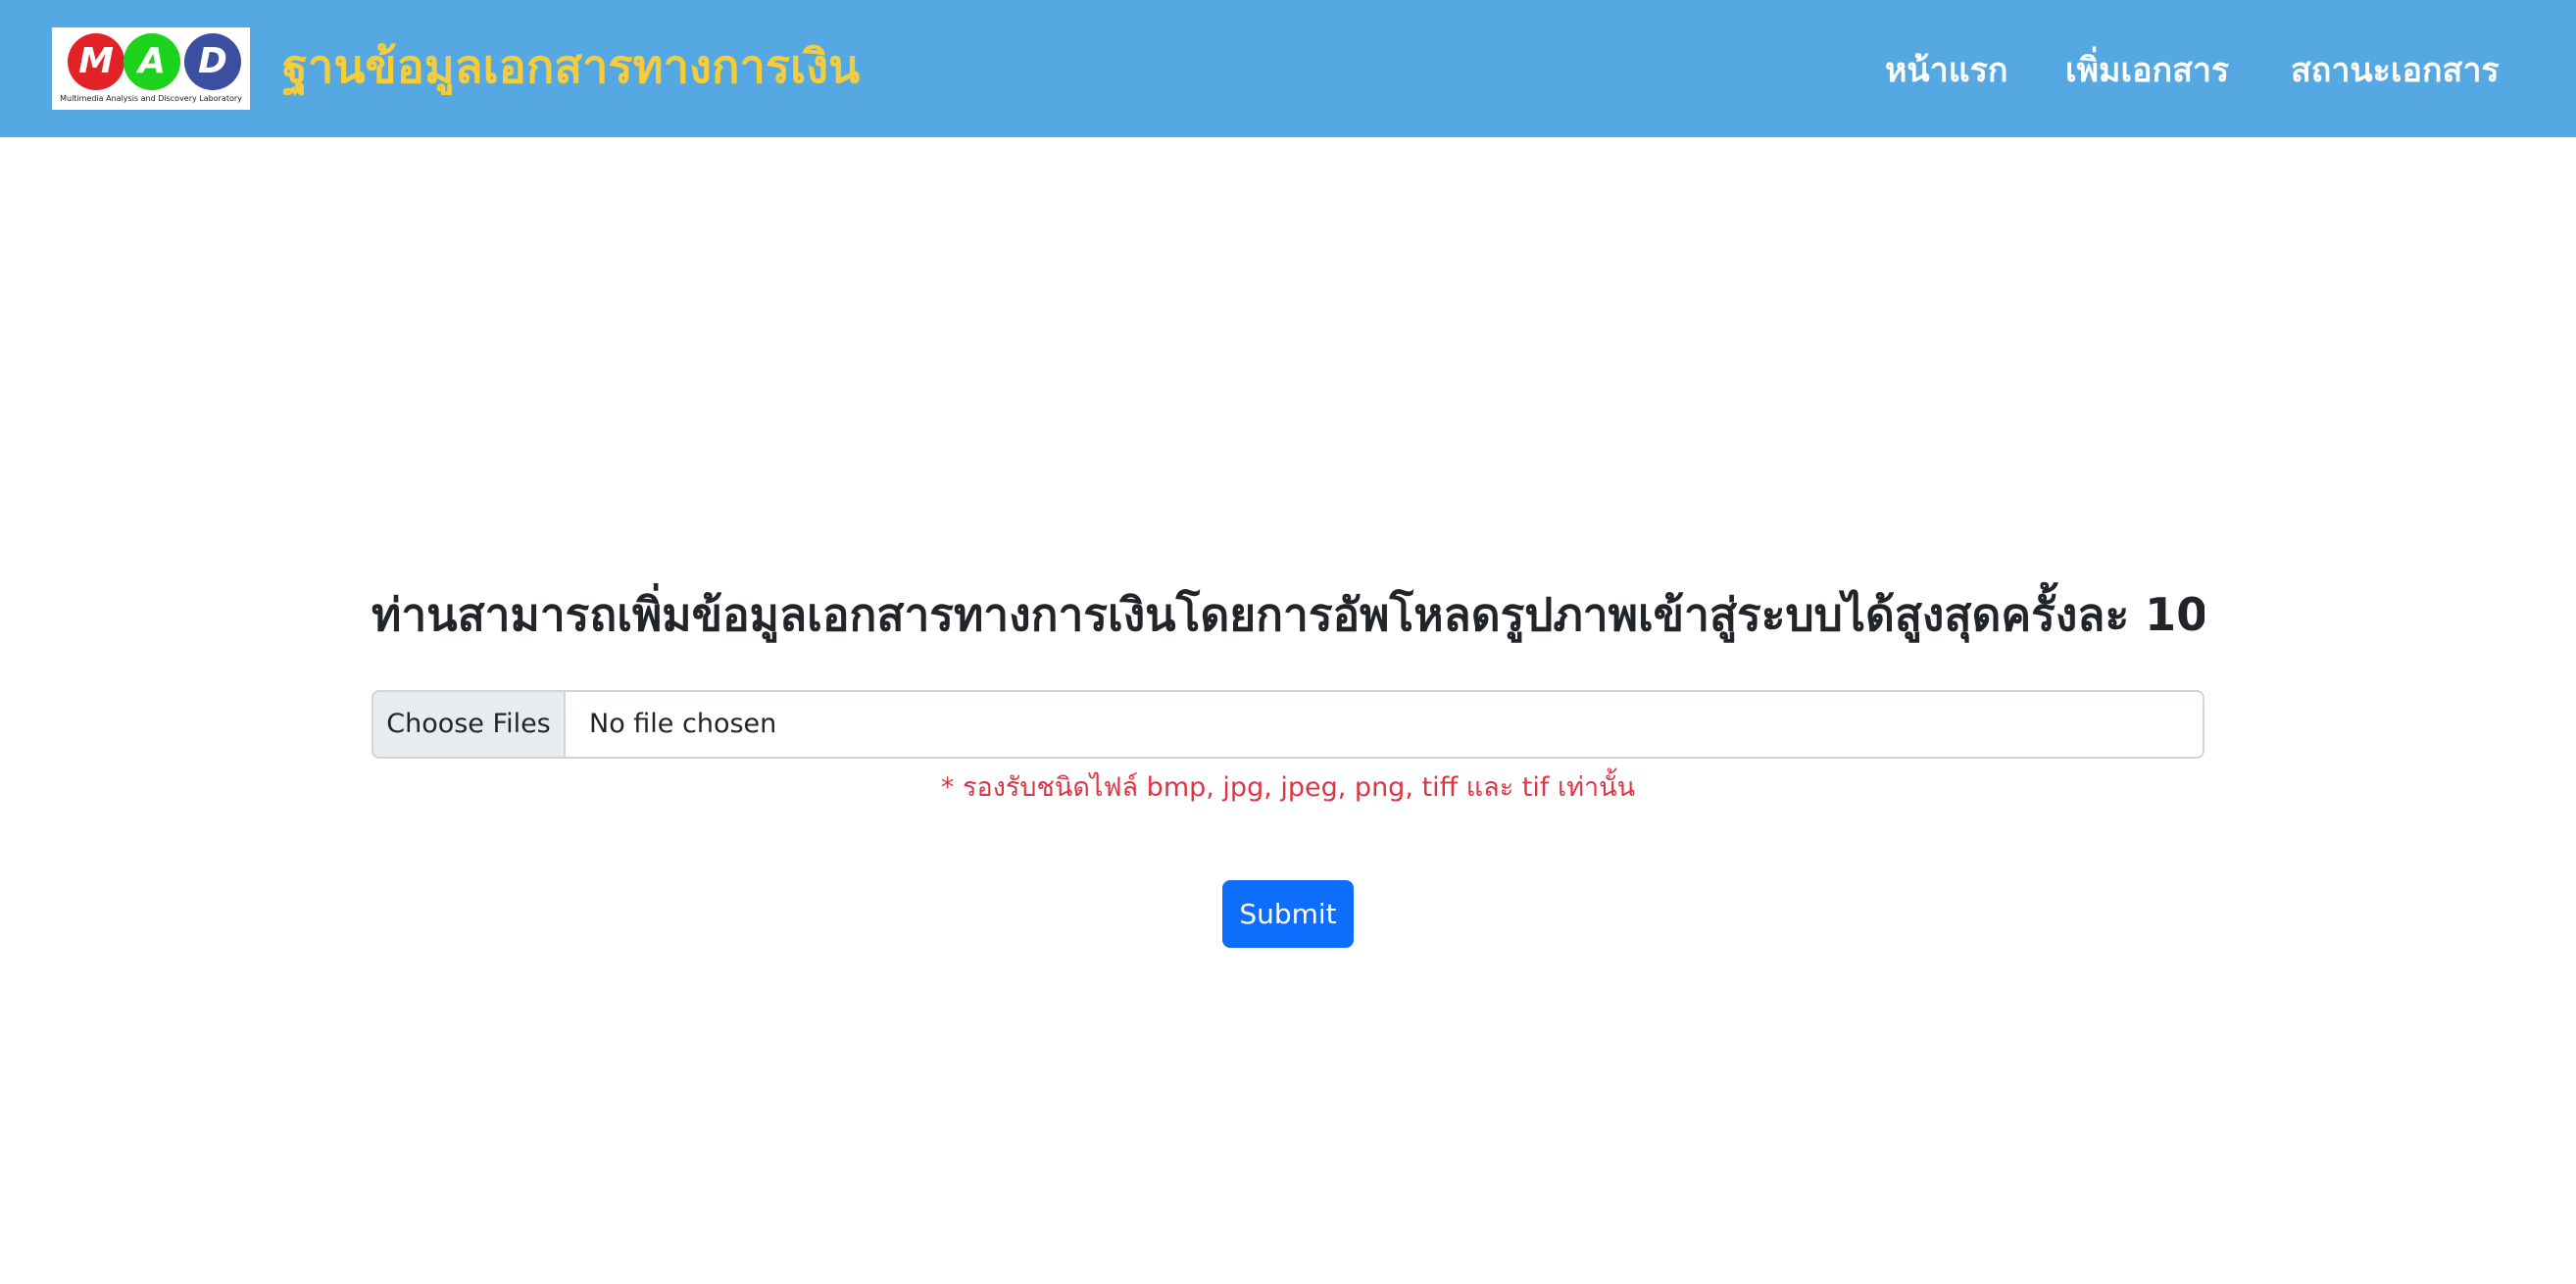 The image size is (2576, 1284). I want to click on choose-files-button: Choose Files, so click(469, 724).